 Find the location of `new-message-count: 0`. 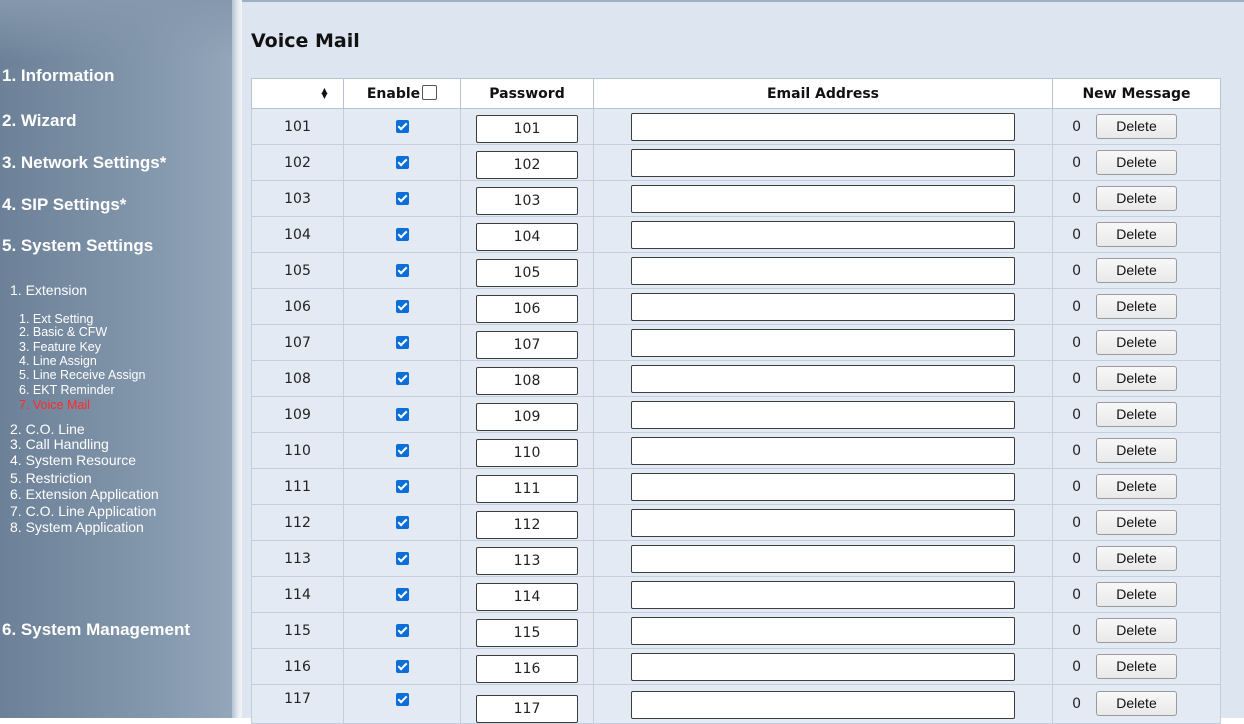

new-message-count: 0 is located at coordinates (1076, 198).